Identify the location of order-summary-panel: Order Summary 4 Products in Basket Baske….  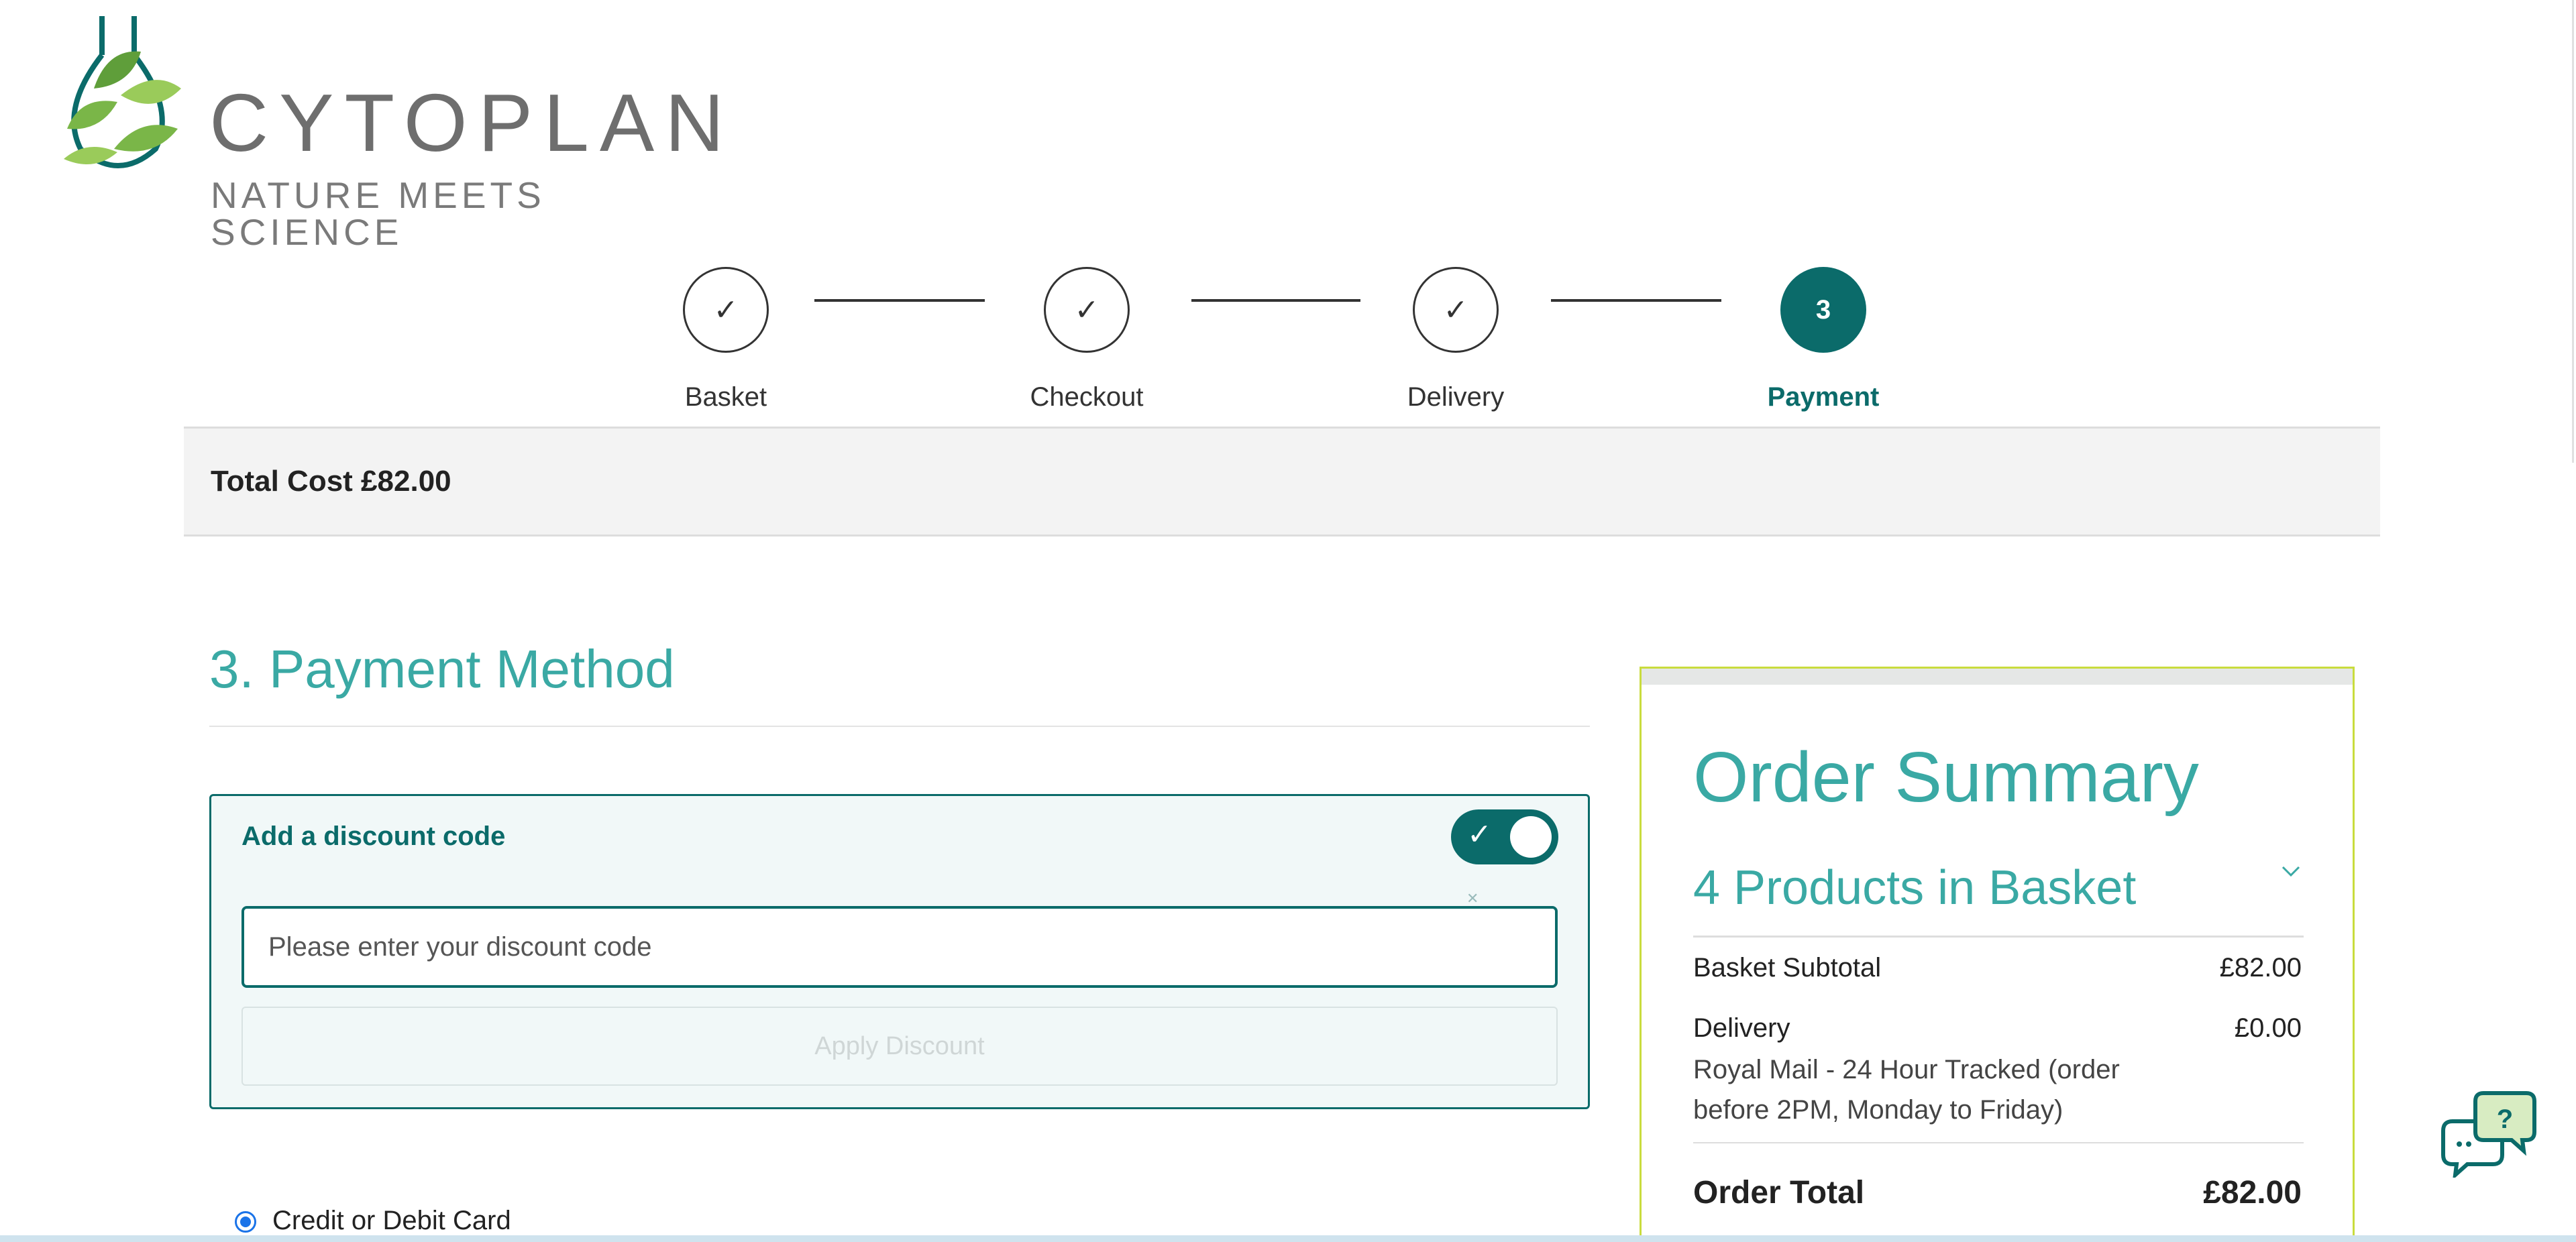
(1997, 954).